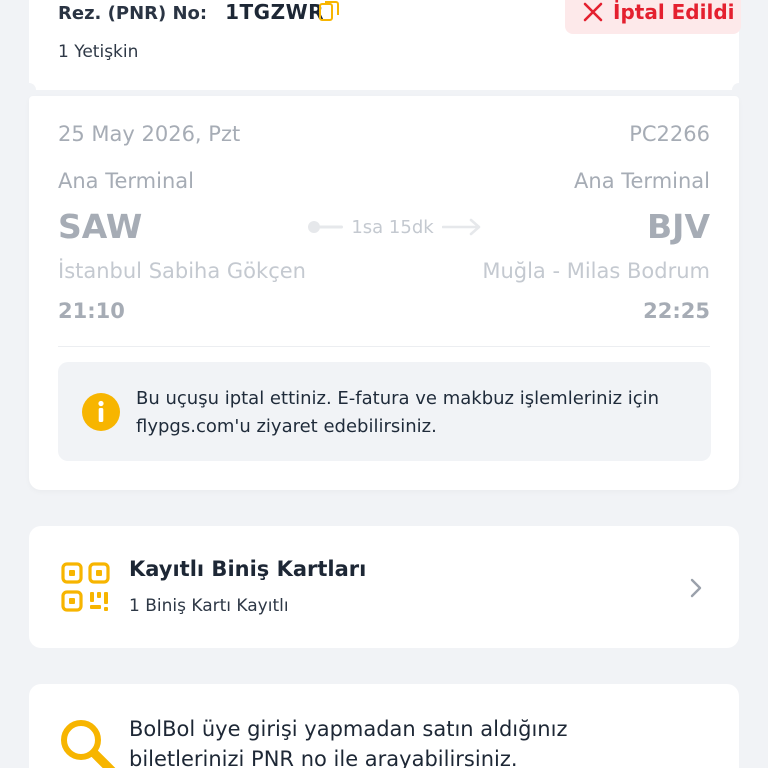  I want to click on search-icon, so click(88, 744).